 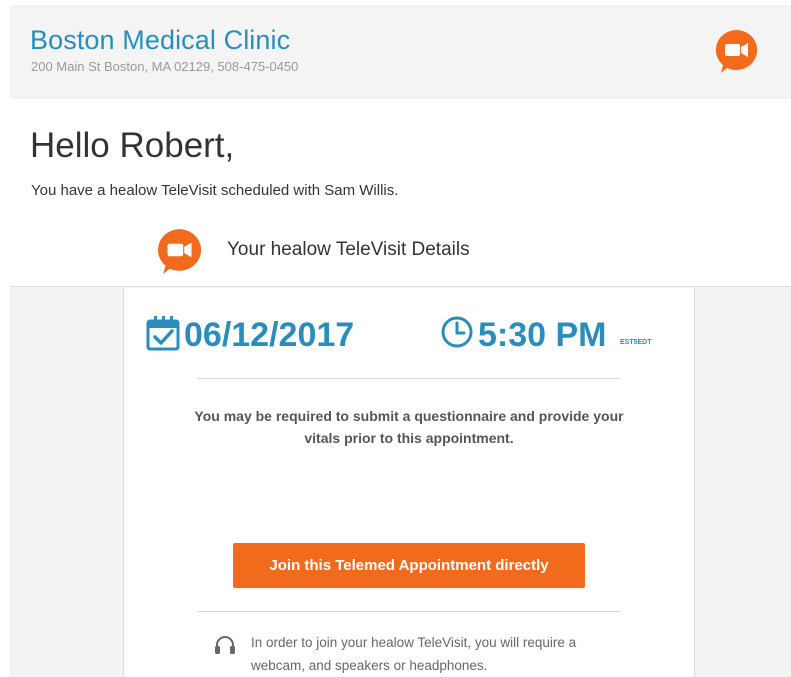 What do you see at coordinates (457, 332) in the screenshot?
I see `clock-icon` at bounding box center [457, 332].